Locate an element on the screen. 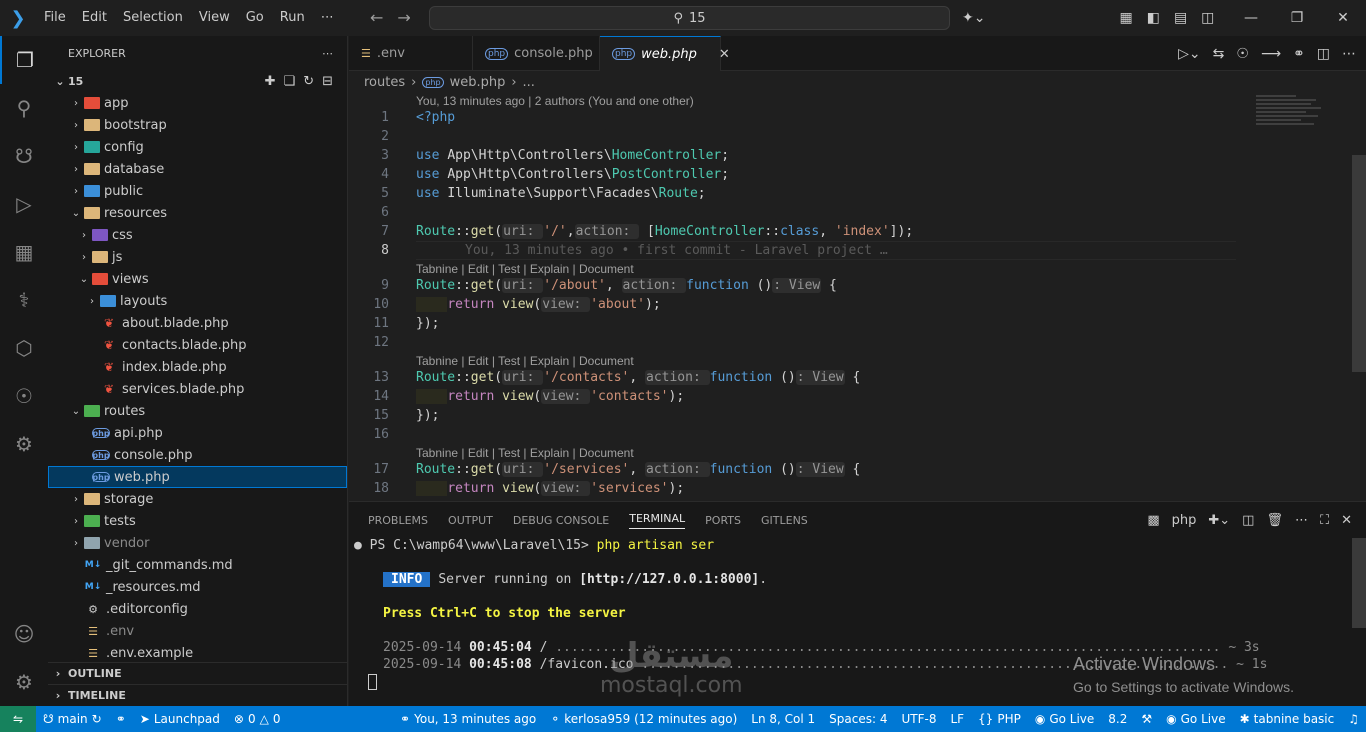  tree-item: › database is located at coordinates (197, 169).